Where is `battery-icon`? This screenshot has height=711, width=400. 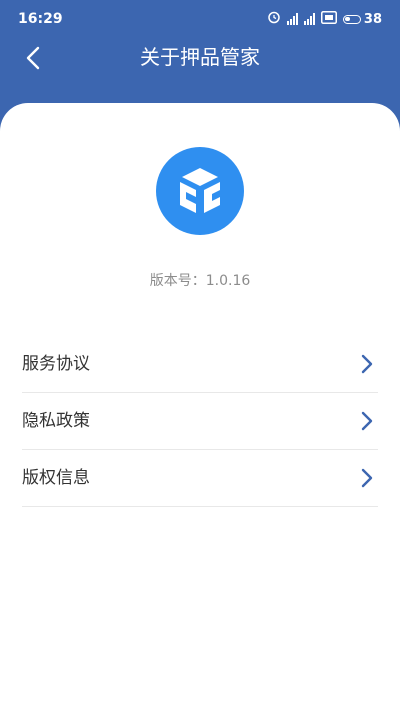 battery-icon is located at coordinates (351, 19).